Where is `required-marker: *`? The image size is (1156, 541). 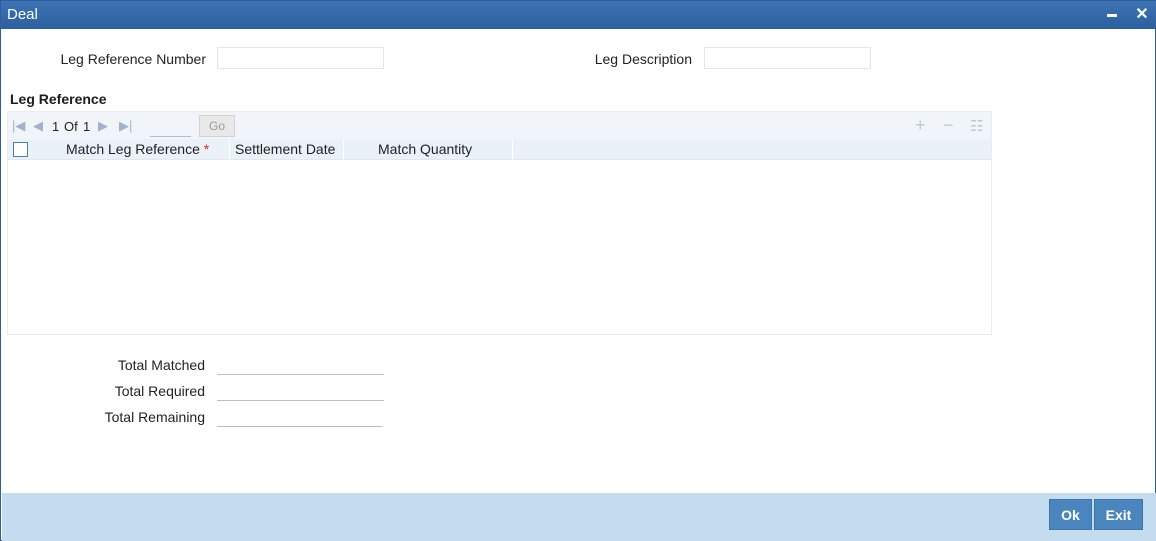 required-marker: * is located at coordinates (206, 149).